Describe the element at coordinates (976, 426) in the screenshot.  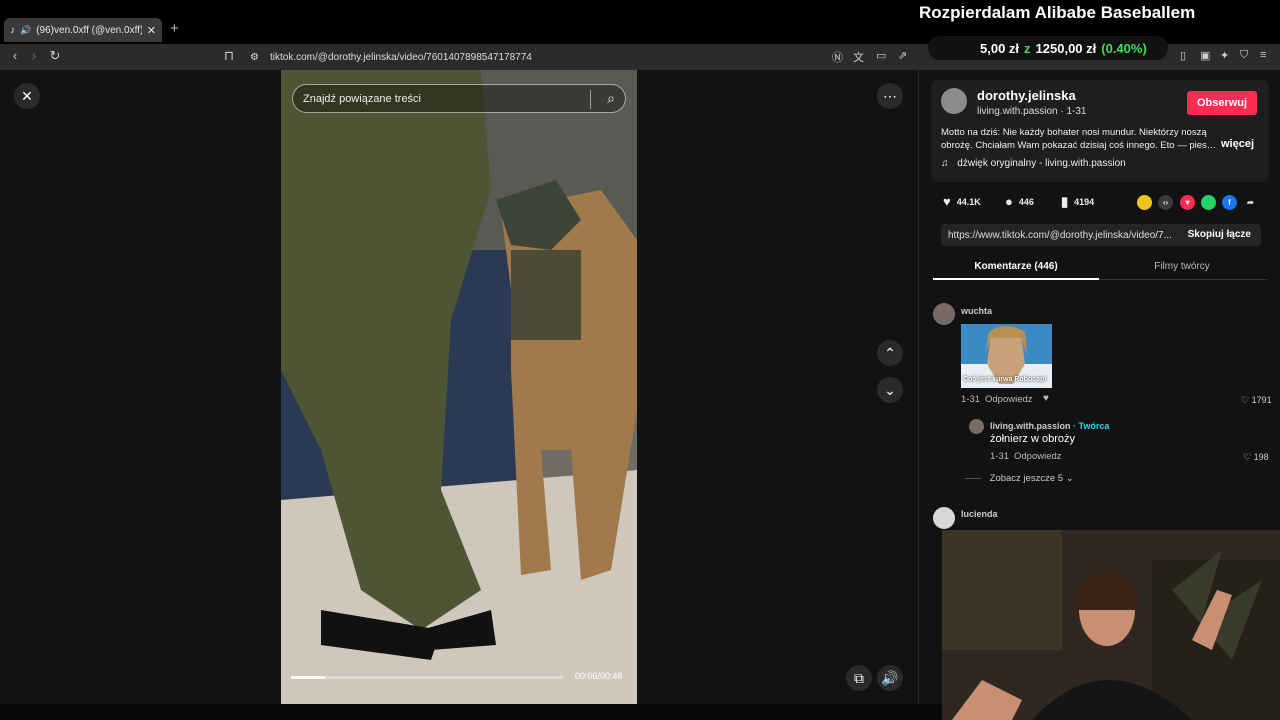
I see `reply-avatar` at that location.